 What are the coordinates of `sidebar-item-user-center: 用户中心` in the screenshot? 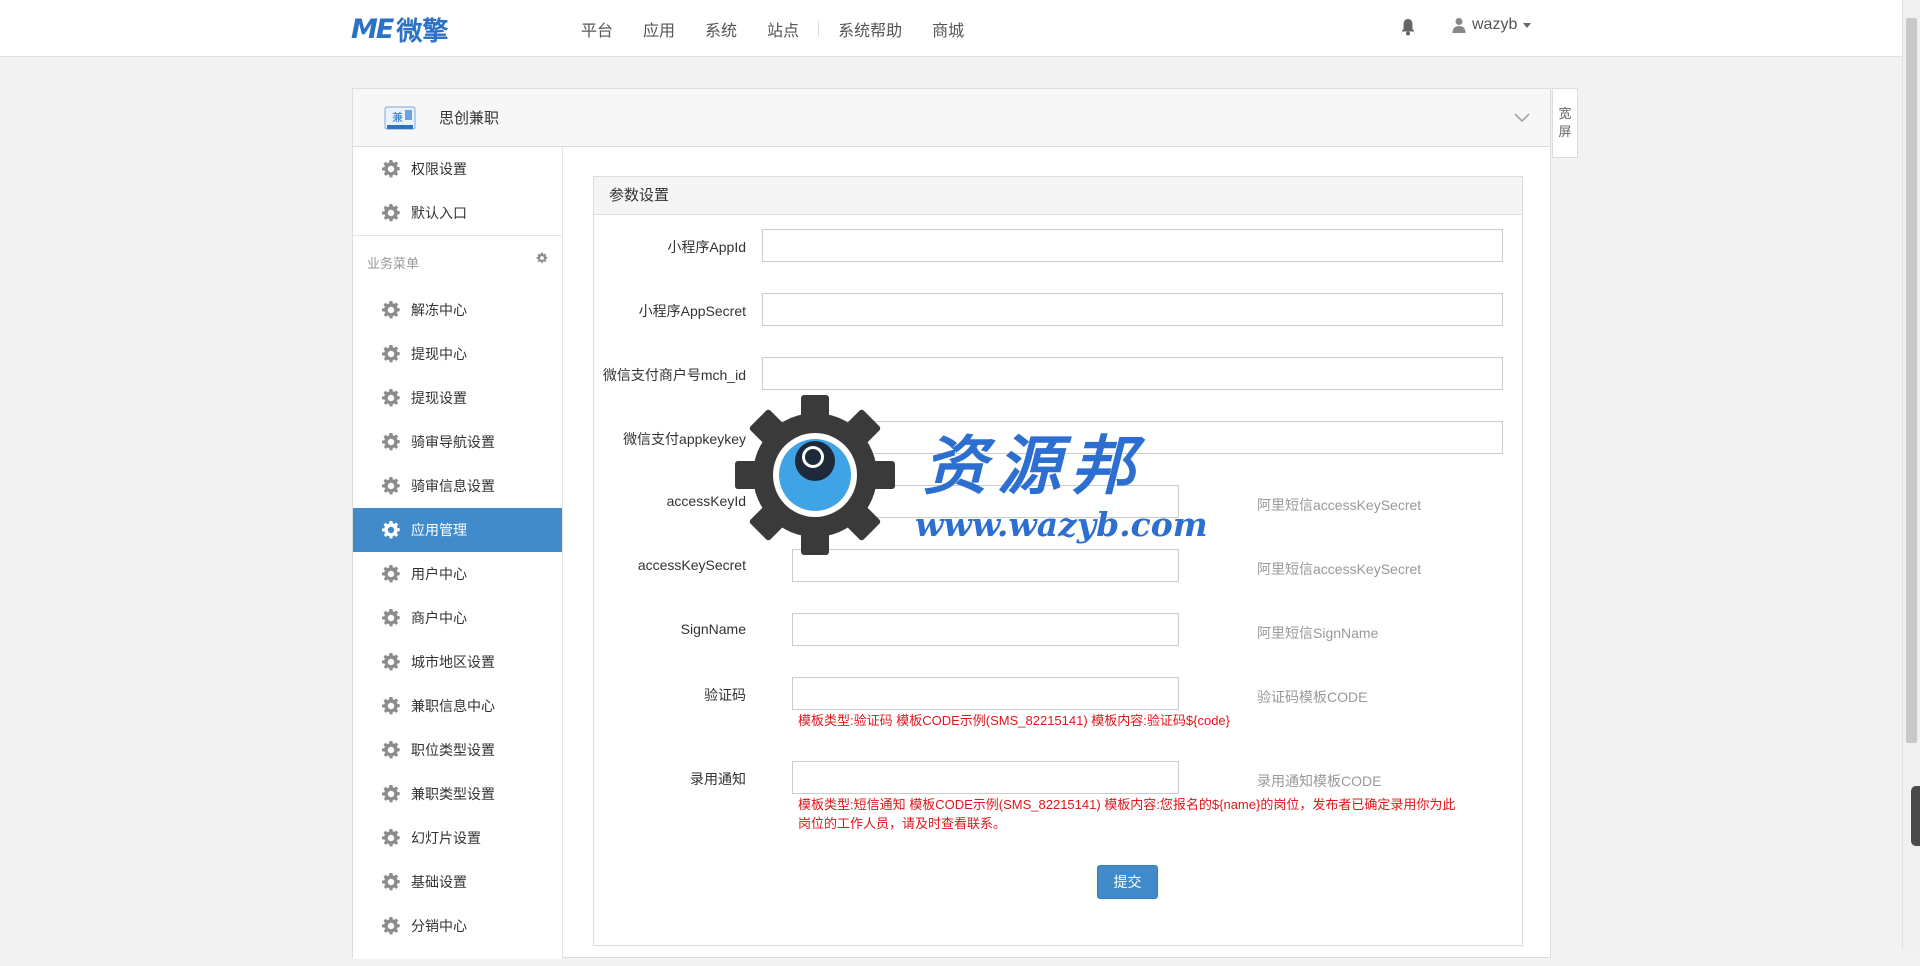 It's located at (457, 574).